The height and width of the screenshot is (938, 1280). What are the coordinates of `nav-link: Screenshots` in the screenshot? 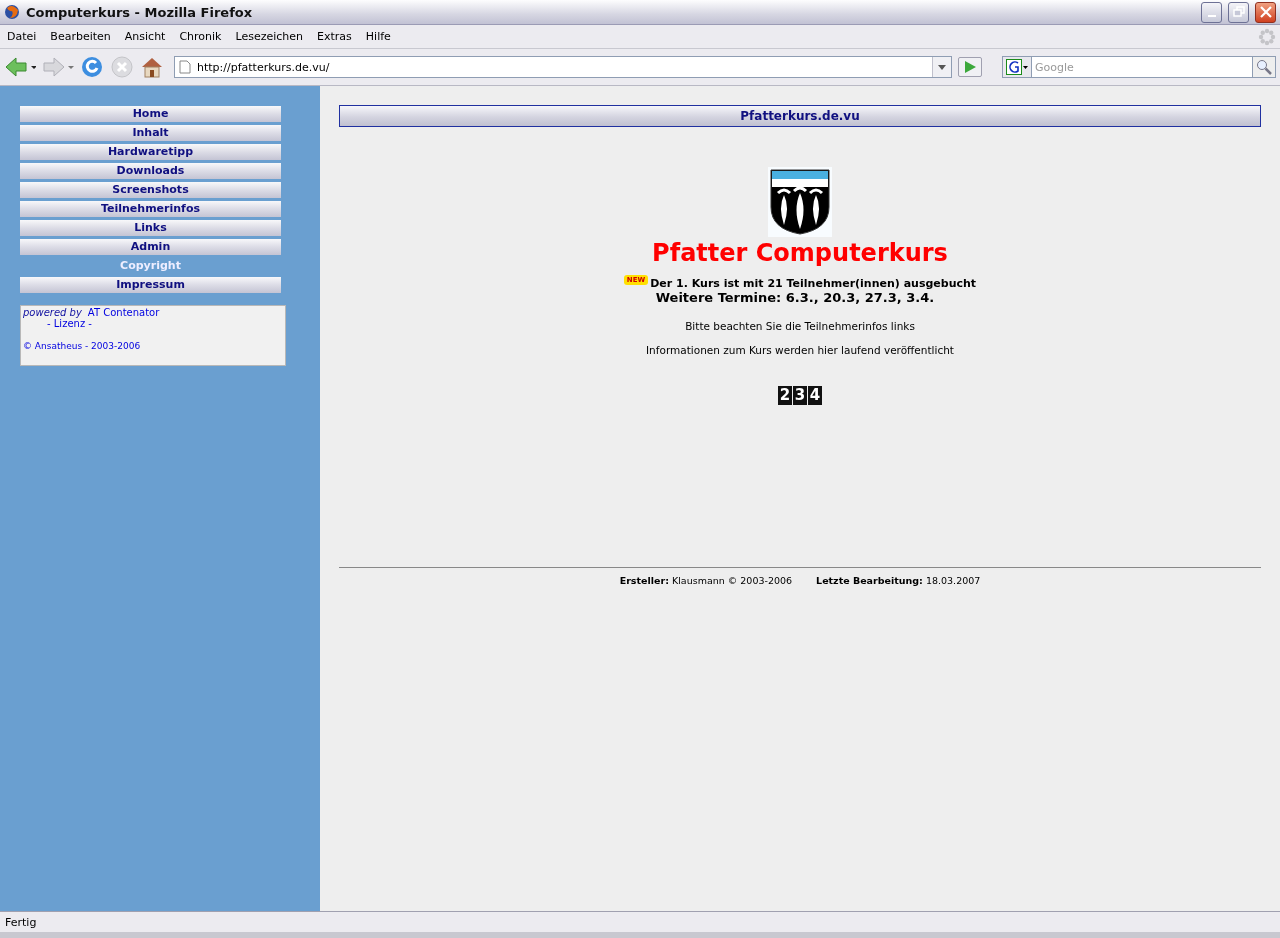 It's located at (150, 190).